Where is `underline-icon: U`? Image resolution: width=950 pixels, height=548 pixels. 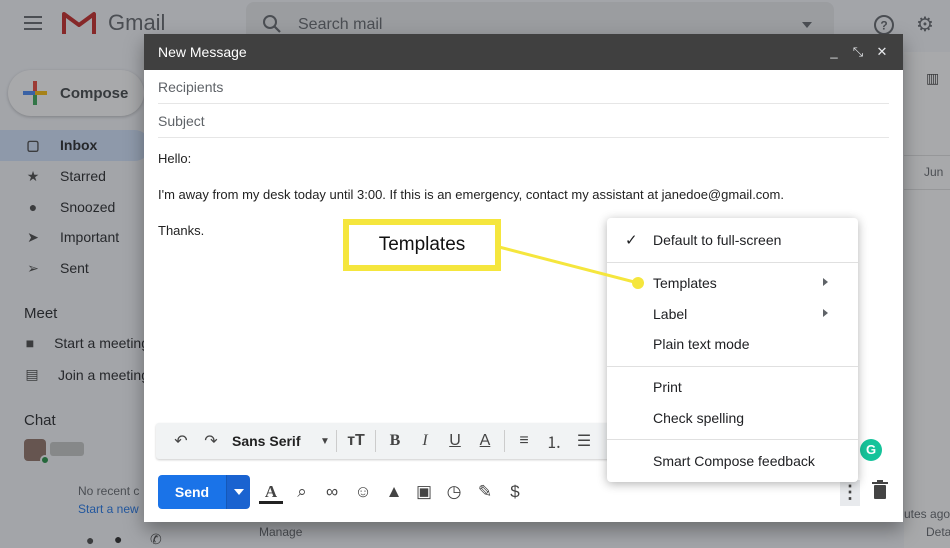
underline-icon: U is located at coordinates (455, 441).